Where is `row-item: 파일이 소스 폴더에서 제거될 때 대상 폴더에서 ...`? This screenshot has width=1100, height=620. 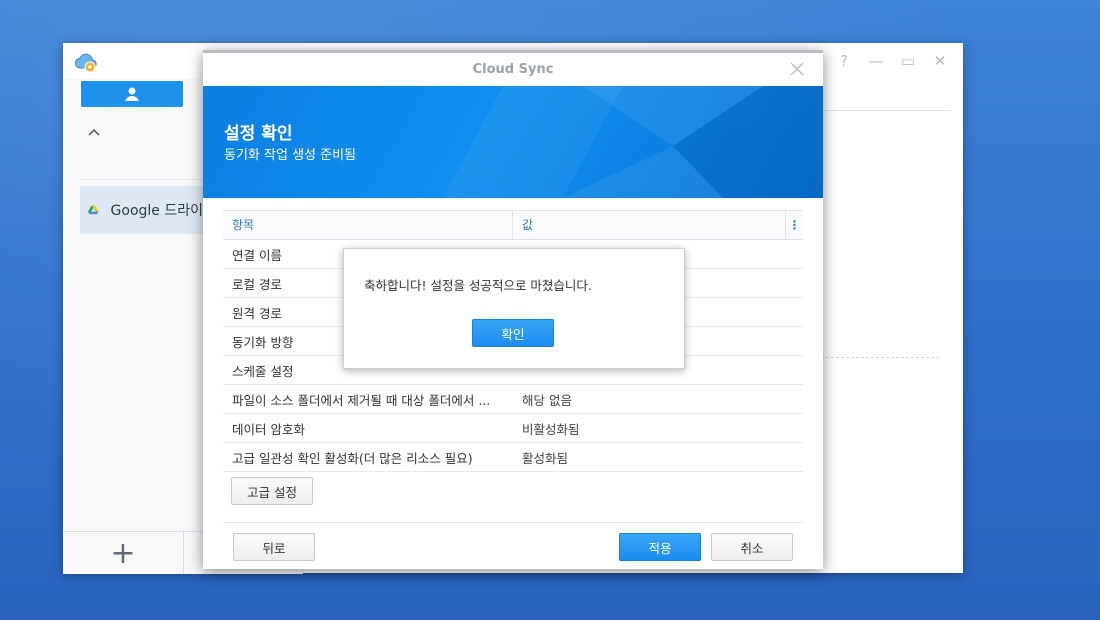
row-item: 파일이 소스 폴더에서 제거될 때 대상 폴더에서 ... is located at coordinates (361, 400).